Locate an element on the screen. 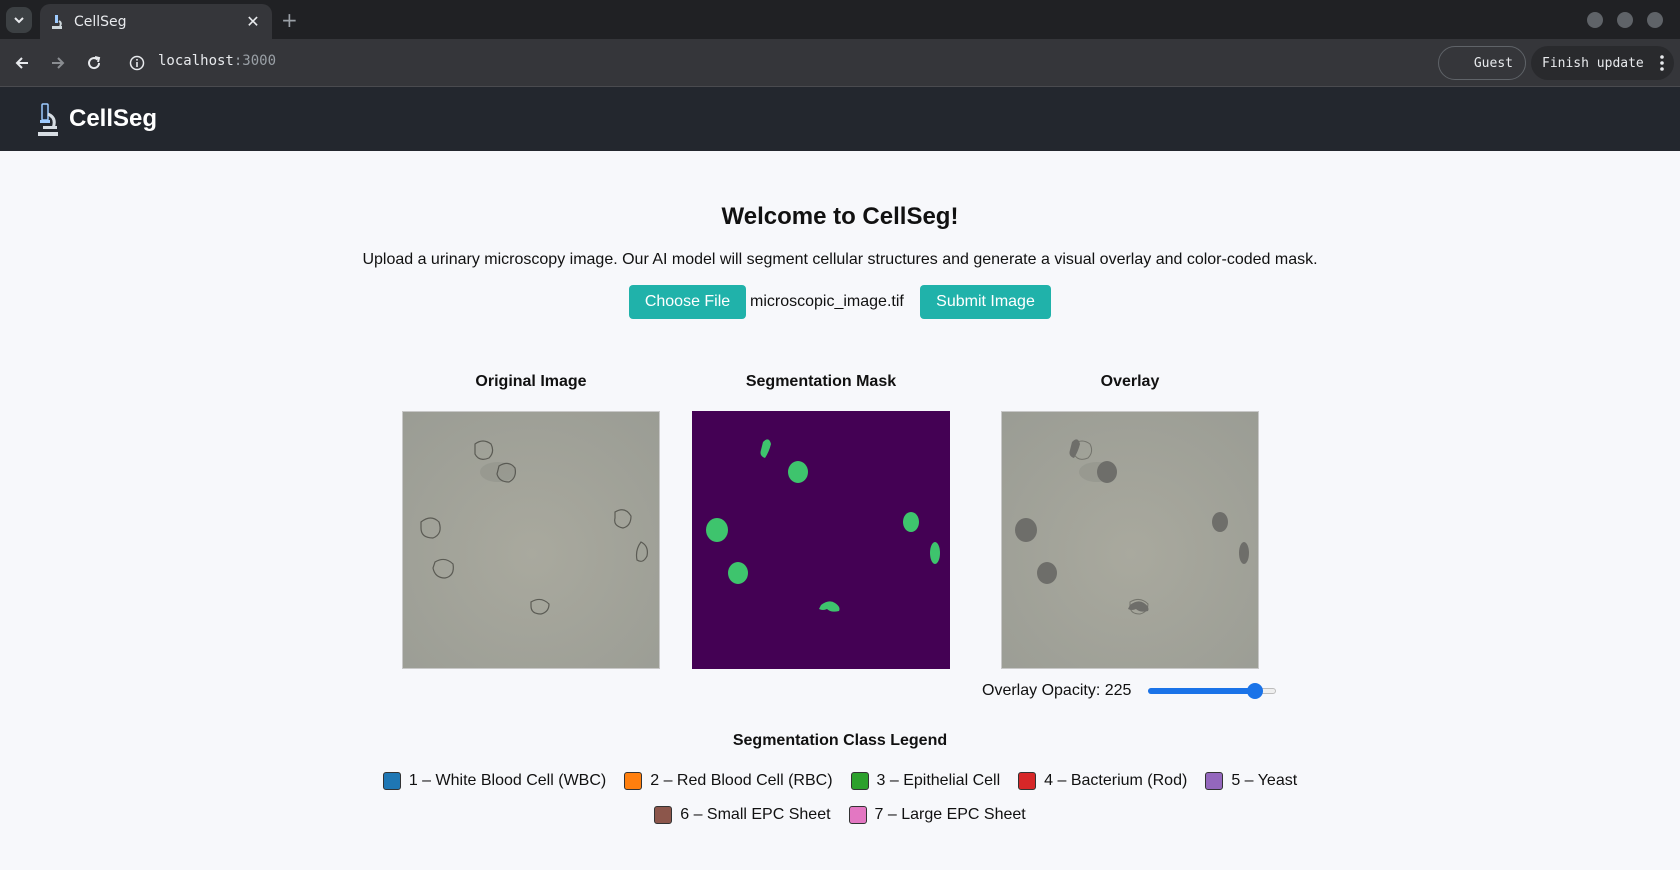 The width and height of the screenshot is (1680, 870). back-button is located at coordinates (22, 63).